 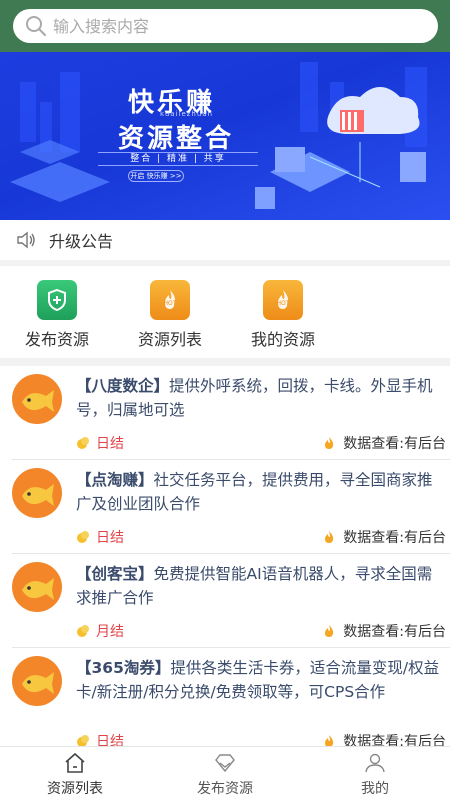 I want to click on banner-pinyin: kuailezhuan, so click(x=187, y=114).